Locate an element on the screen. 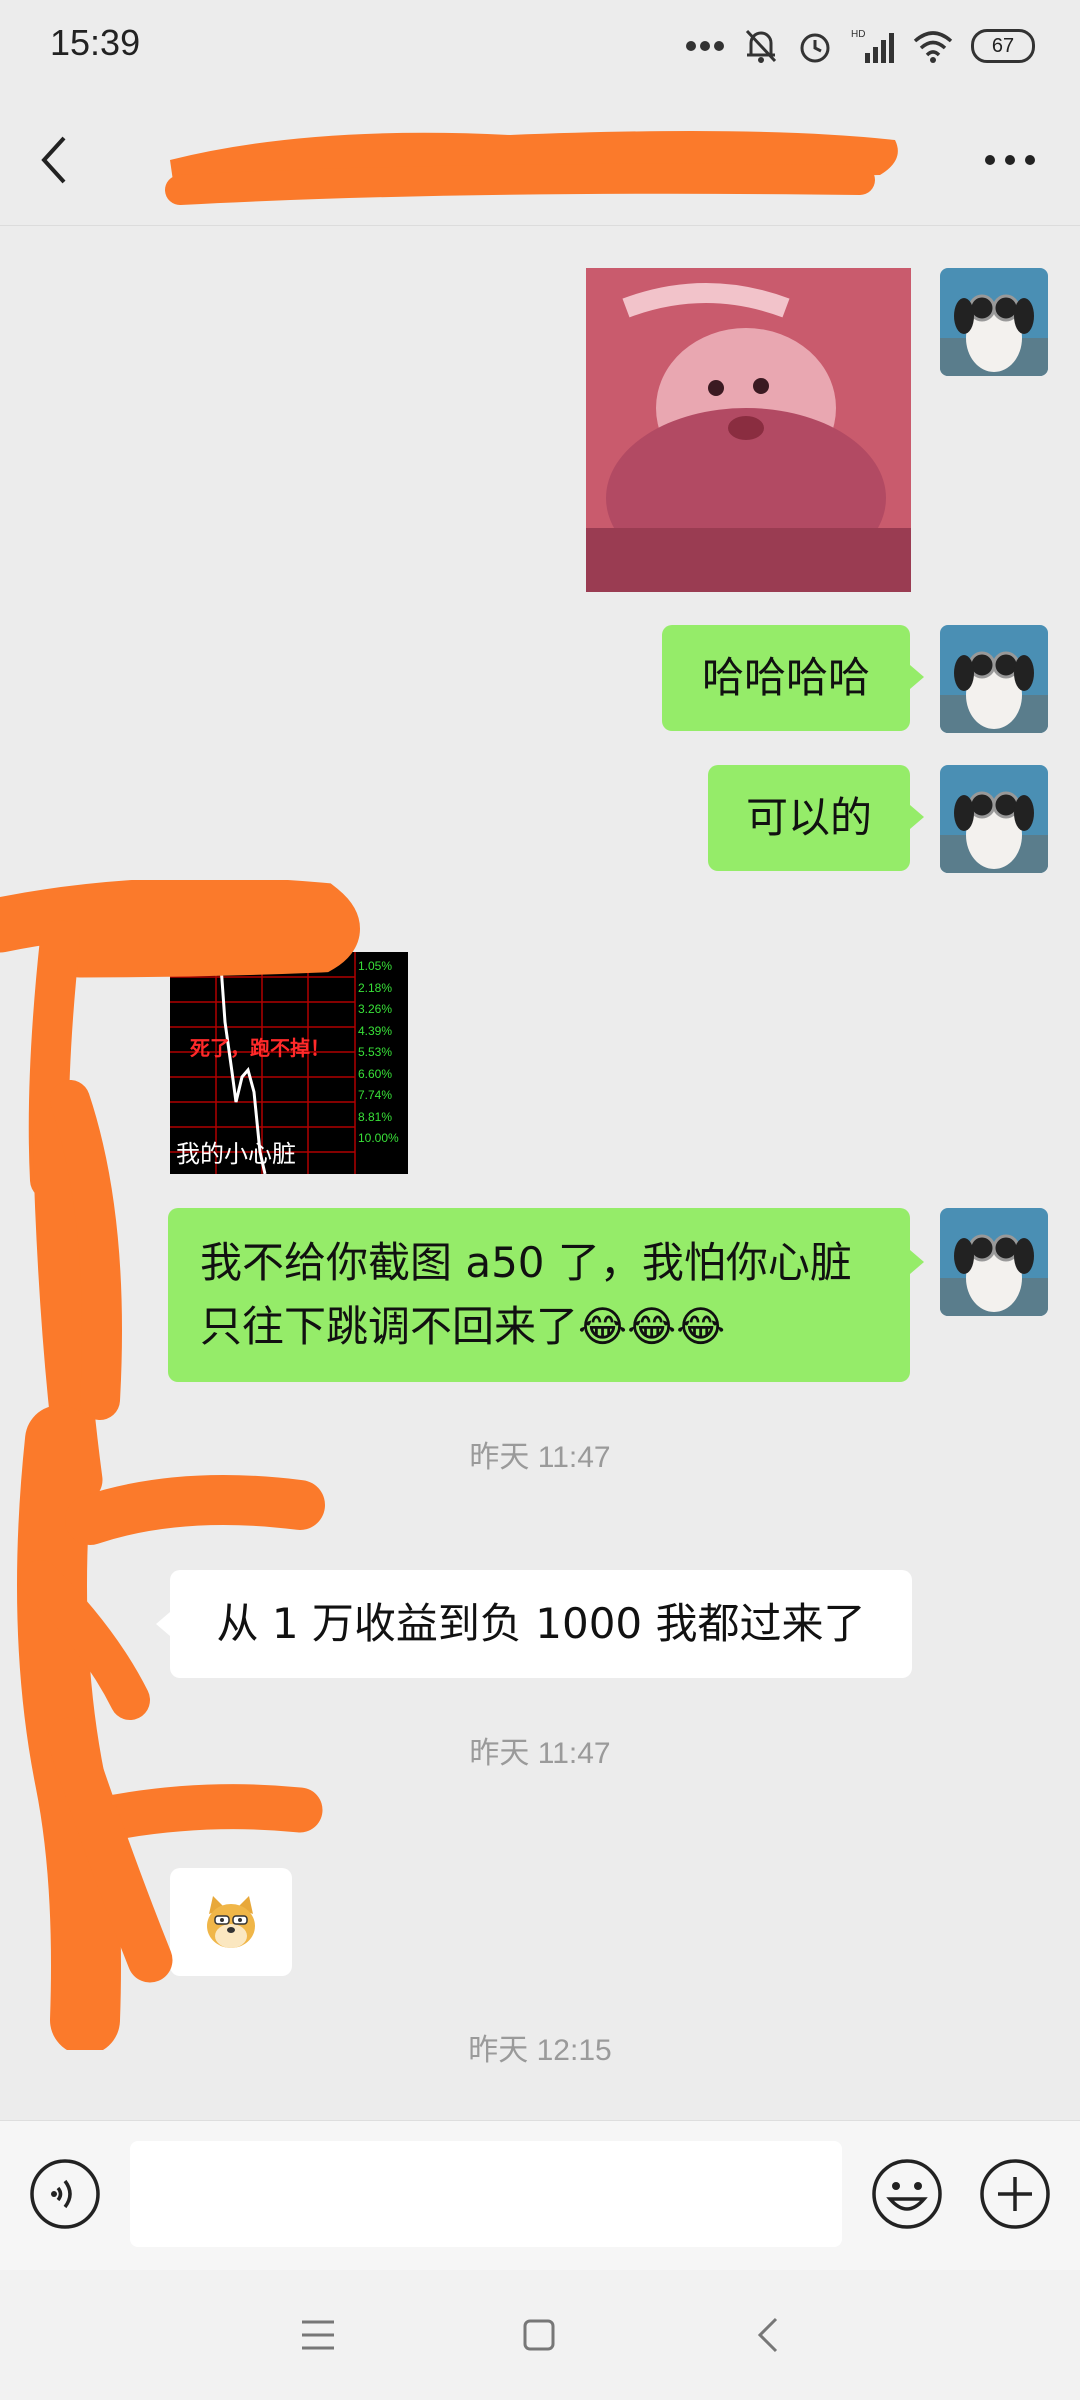 The width and height of the screenshot is (1080, 2400). message-text: 哈哈哈哈 is located at coordinates (785, 677).